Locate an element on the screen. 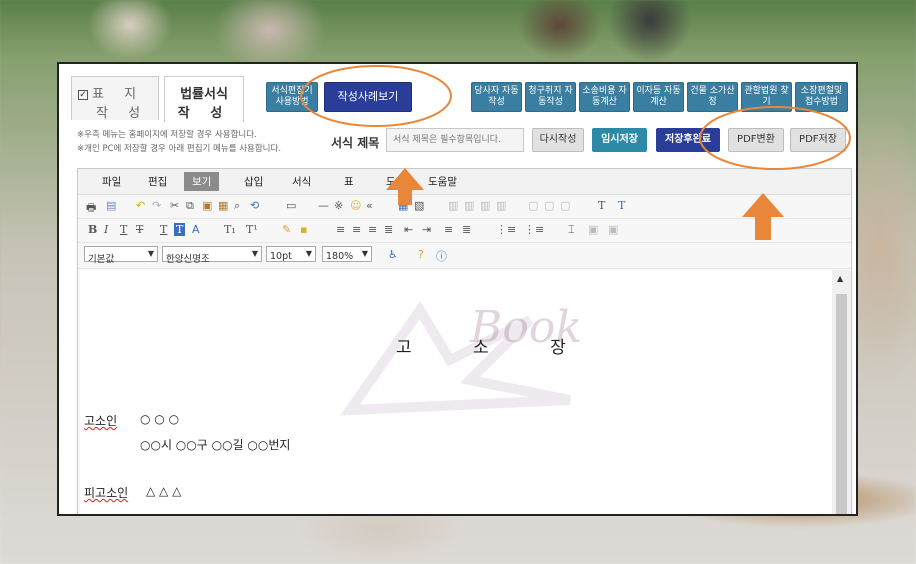  special-char-icon: ※ is located at coordinates (338, 205).